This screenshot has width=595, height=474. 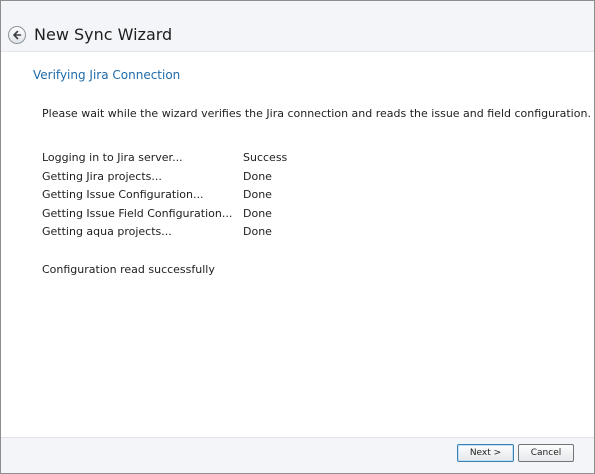 I want to click on button-bar: Next > Cancel, so click(x=297, y=455).